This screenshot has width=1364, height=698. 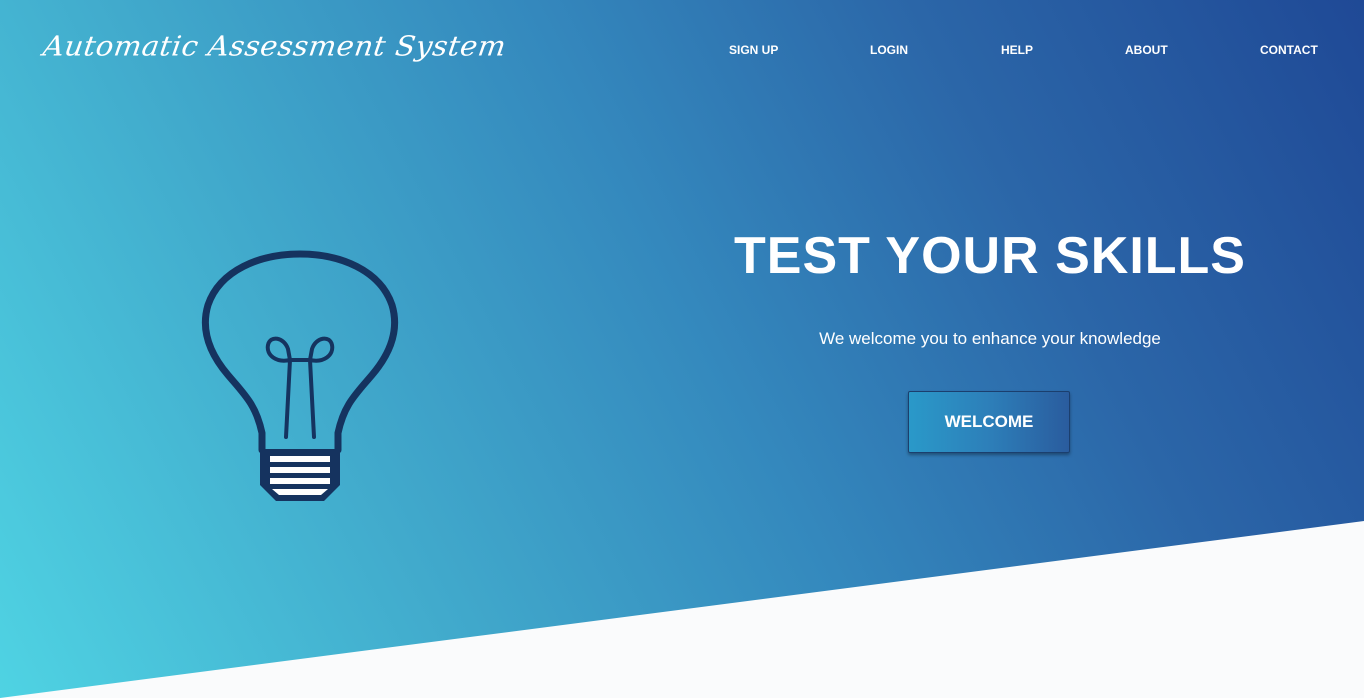 I want to click on welcome-button: WELCOME, so click(x=989, y=422).